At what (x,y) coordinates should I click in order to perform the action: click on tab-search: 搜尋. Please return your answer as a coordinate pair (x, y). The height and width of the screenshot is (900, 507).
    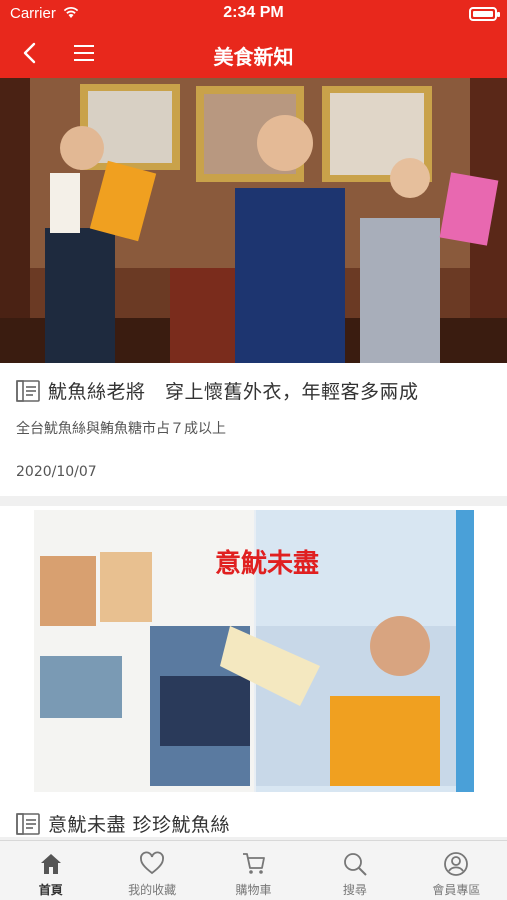
    Looking at the image, I should click on (354, 870).